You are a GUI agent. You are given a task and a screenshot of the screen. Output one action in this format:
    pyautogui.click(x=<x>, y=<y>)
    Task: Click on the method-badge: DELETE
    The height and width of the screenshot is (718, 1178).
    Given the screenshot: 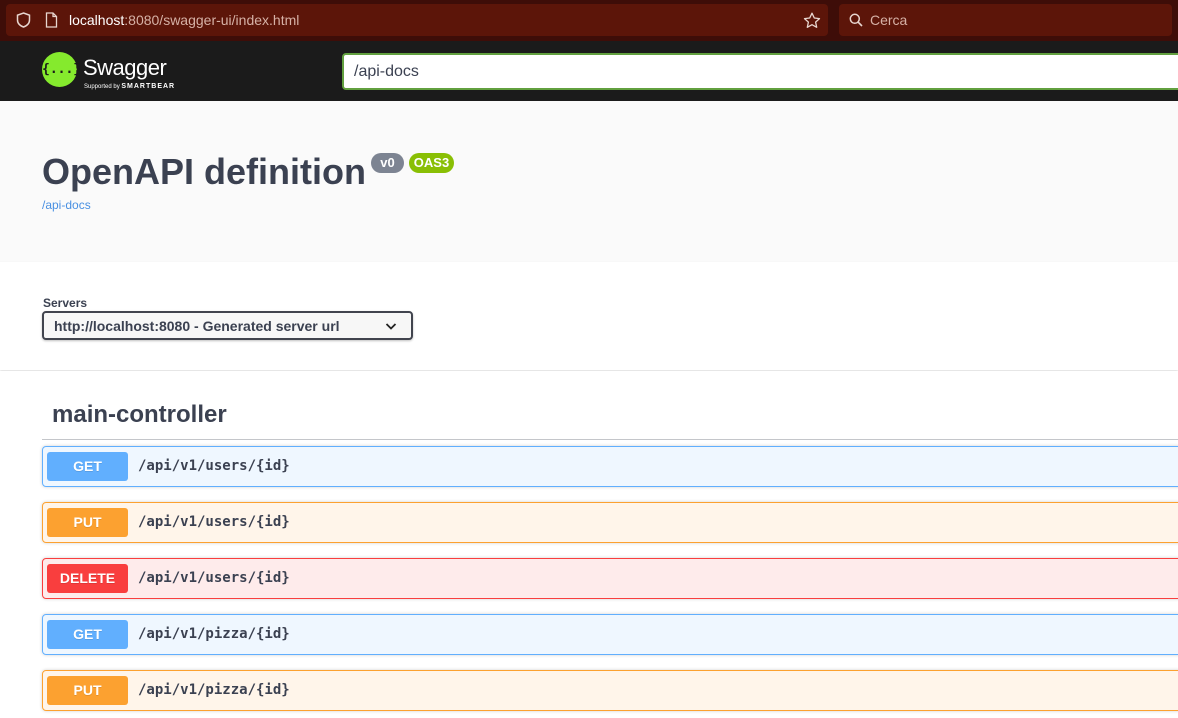 What is the action you would take?
    pyautogui.click(x=87, y=578)
    